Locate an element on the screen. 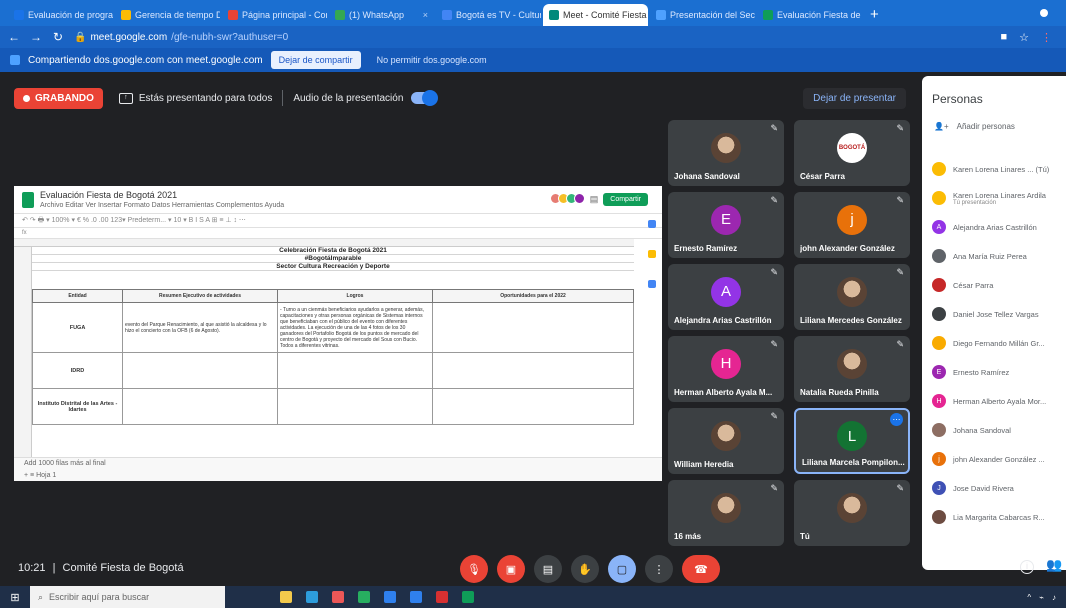 This screenshot has width=1066, height=608. network-icon: ⌁ is located at coordinates (1041, 597).